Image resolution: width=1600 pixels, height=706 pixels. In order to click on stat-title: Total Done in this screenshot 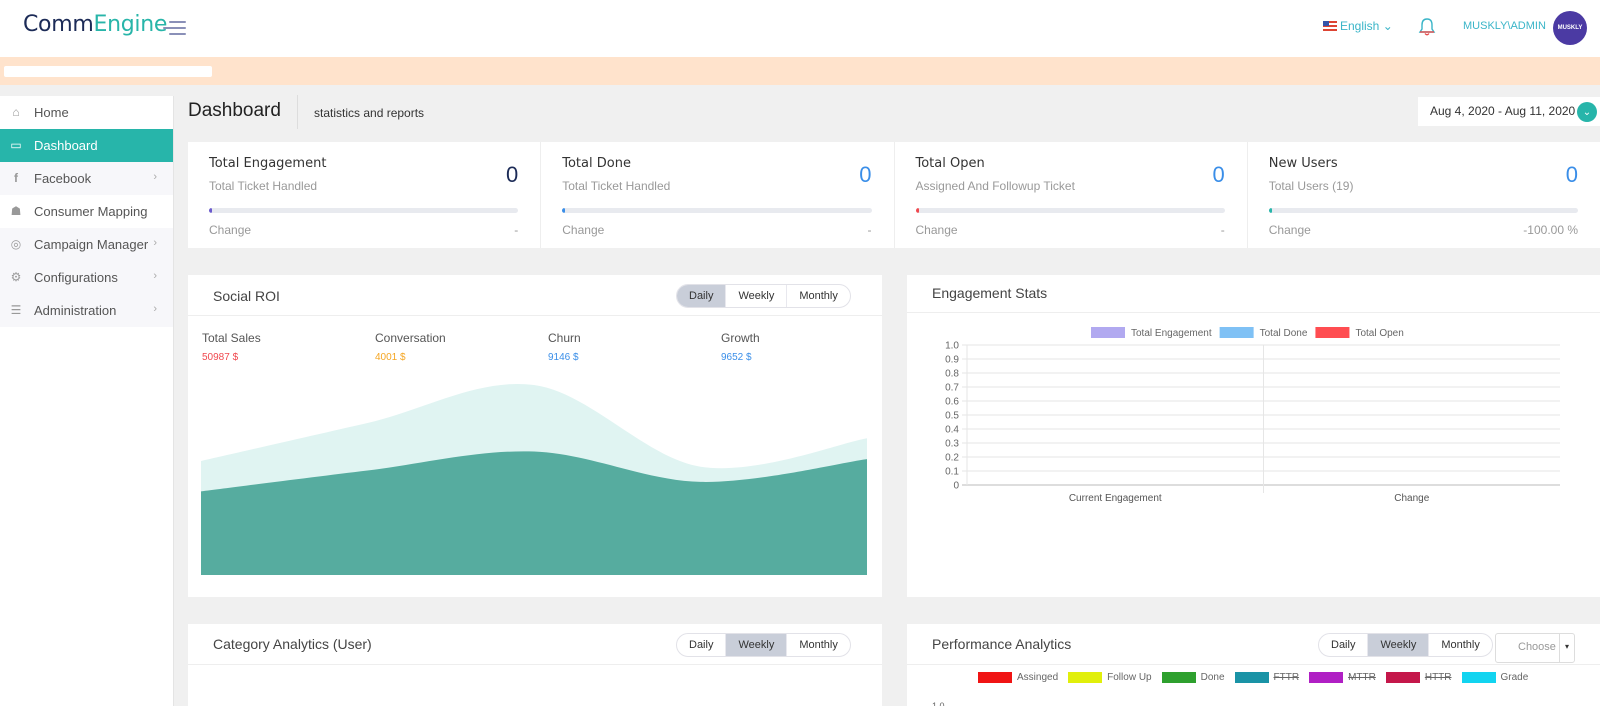, I will do `click(596, 163)`.